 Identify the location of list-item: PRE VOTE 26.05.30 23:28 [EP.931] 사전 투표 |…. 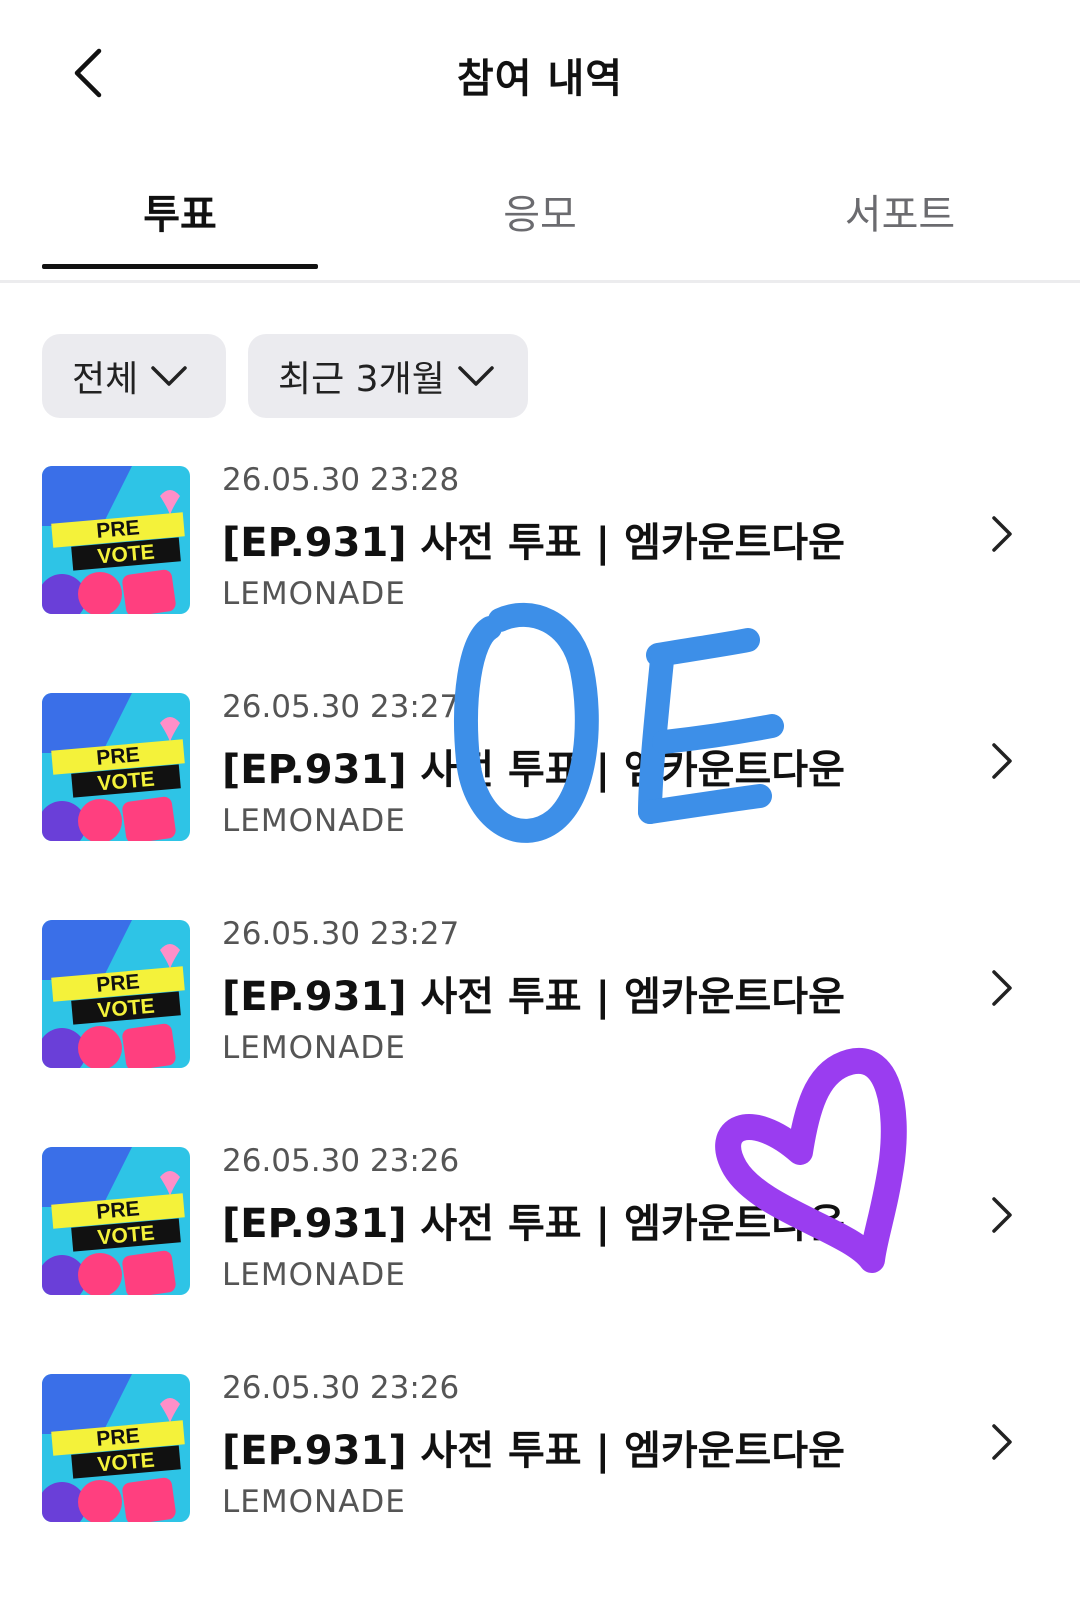
(540, 540).